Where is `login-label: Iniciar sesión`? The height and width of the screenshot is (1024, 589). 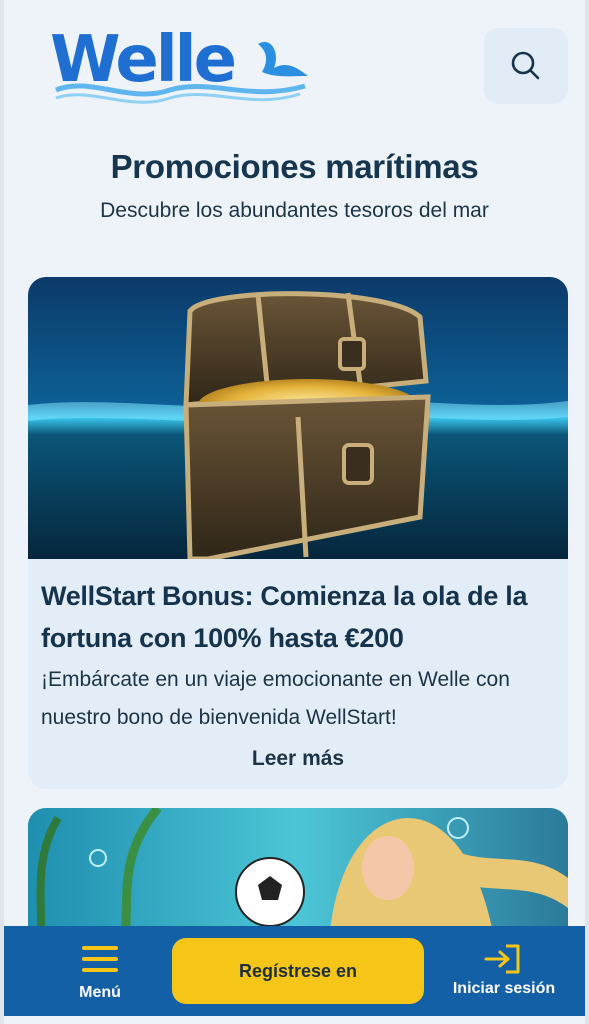 login-label: Iniciar sesión is located at coordinates (504, 988).